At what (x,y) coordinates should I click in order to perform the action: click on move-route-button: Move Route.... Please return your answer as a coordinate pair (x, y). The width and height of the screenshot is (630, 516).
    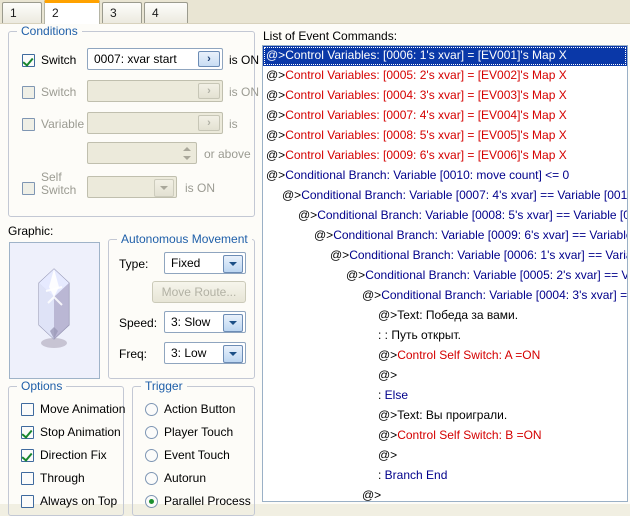
    Looking at the image, I should click on (199, 292).